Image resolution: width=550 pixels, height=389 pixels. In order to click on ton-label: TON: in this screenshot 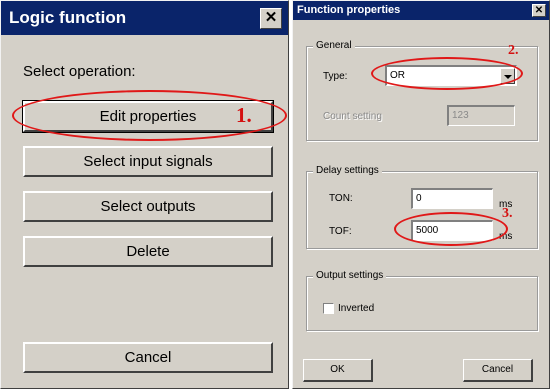, I will do `click(341, 198)`.